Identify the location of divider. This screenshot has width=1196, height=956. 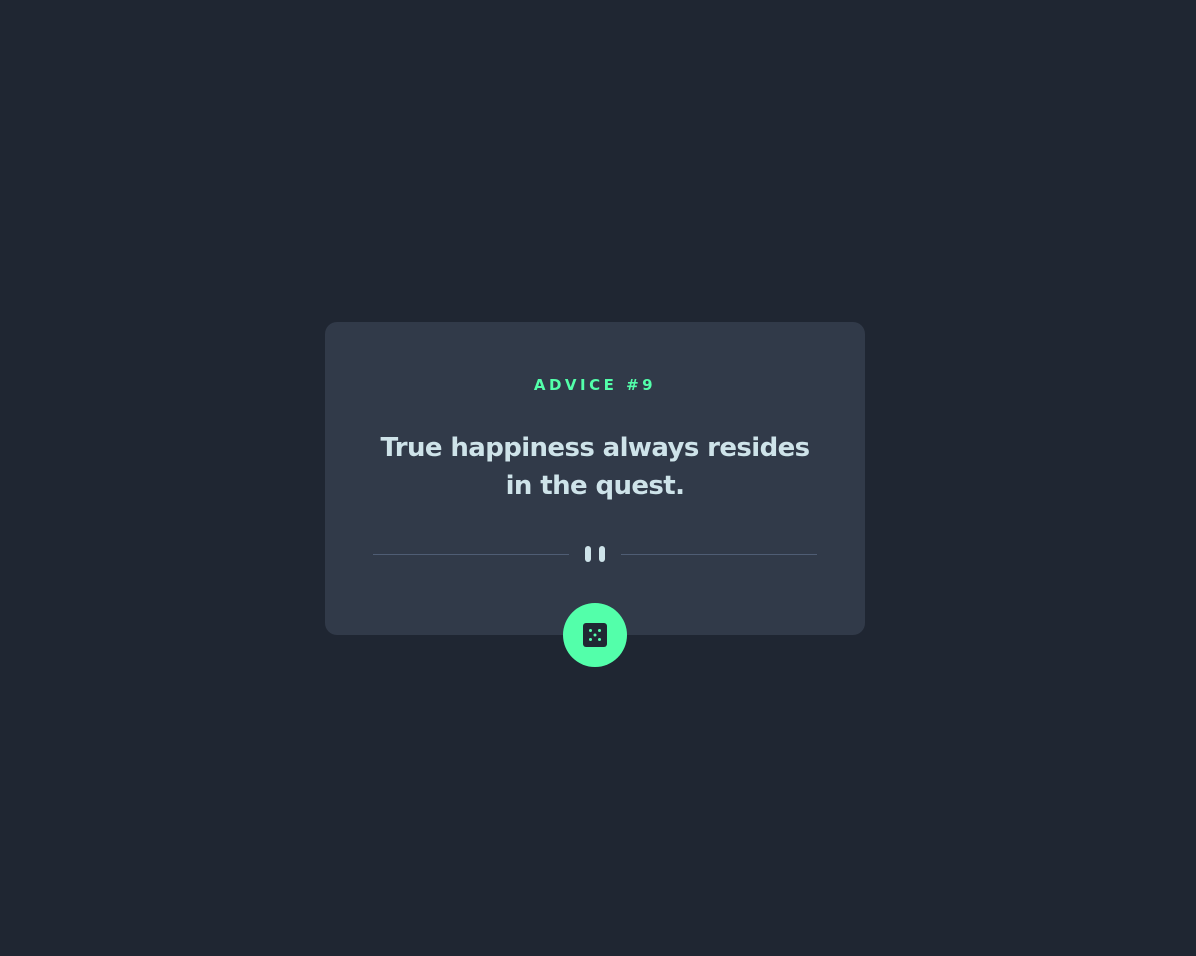
(595, 554).